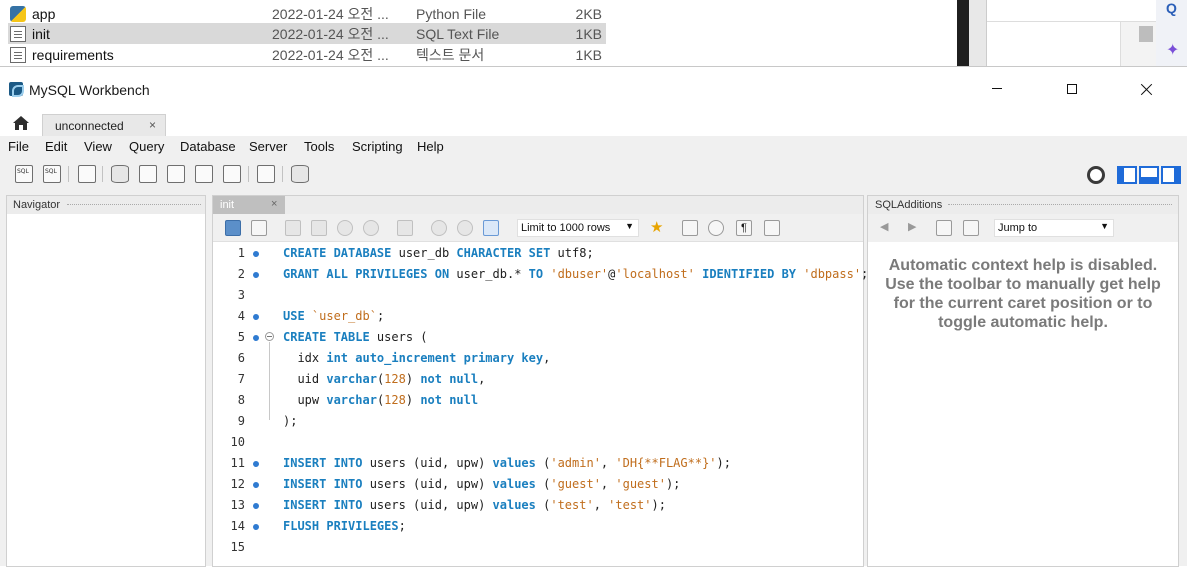 This screenshot has height=567, width=1187. Describe the element at coordinates (971, 228) in the screenshot. I see `auto-help-toggle-icon` at that location.